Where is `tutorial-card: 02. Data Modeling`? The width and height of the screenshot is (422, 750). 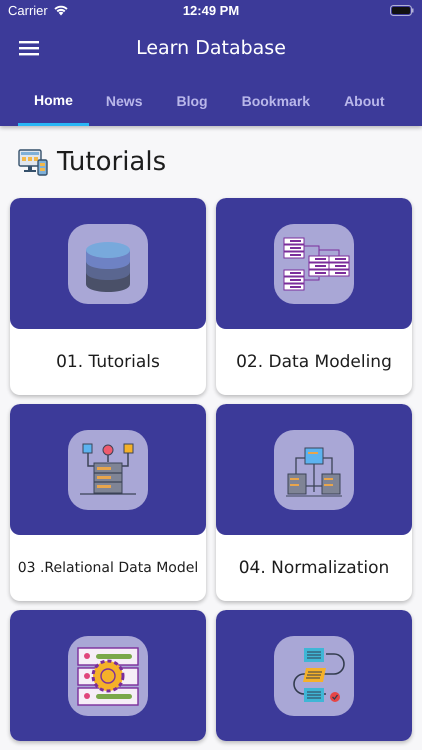 tutorial-card: 02. Data Modeling is located at coordinates (314, 296).